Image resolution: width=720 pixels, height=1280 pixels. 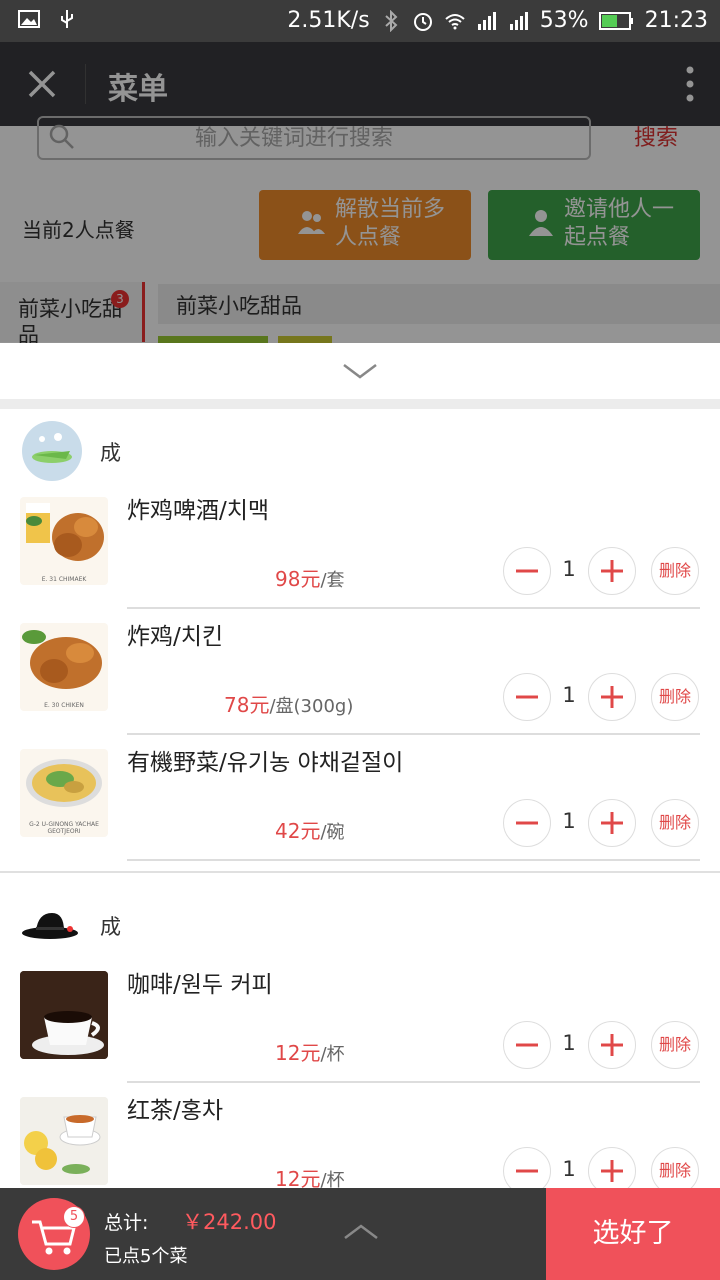 I want to click on thumb-caption: E. 30 CHIKEN, so click(x=64, y=705).